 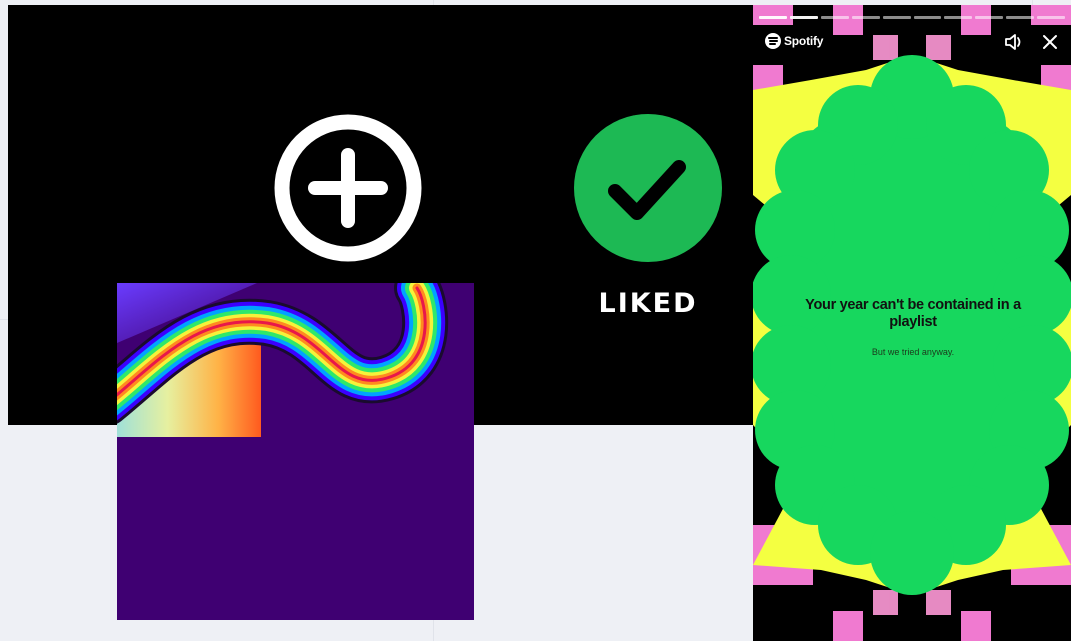 What do you see at coordinates (773, 41) in the screenshot?
I see `spotify-logo-icon` at bounding box center [773, 41].